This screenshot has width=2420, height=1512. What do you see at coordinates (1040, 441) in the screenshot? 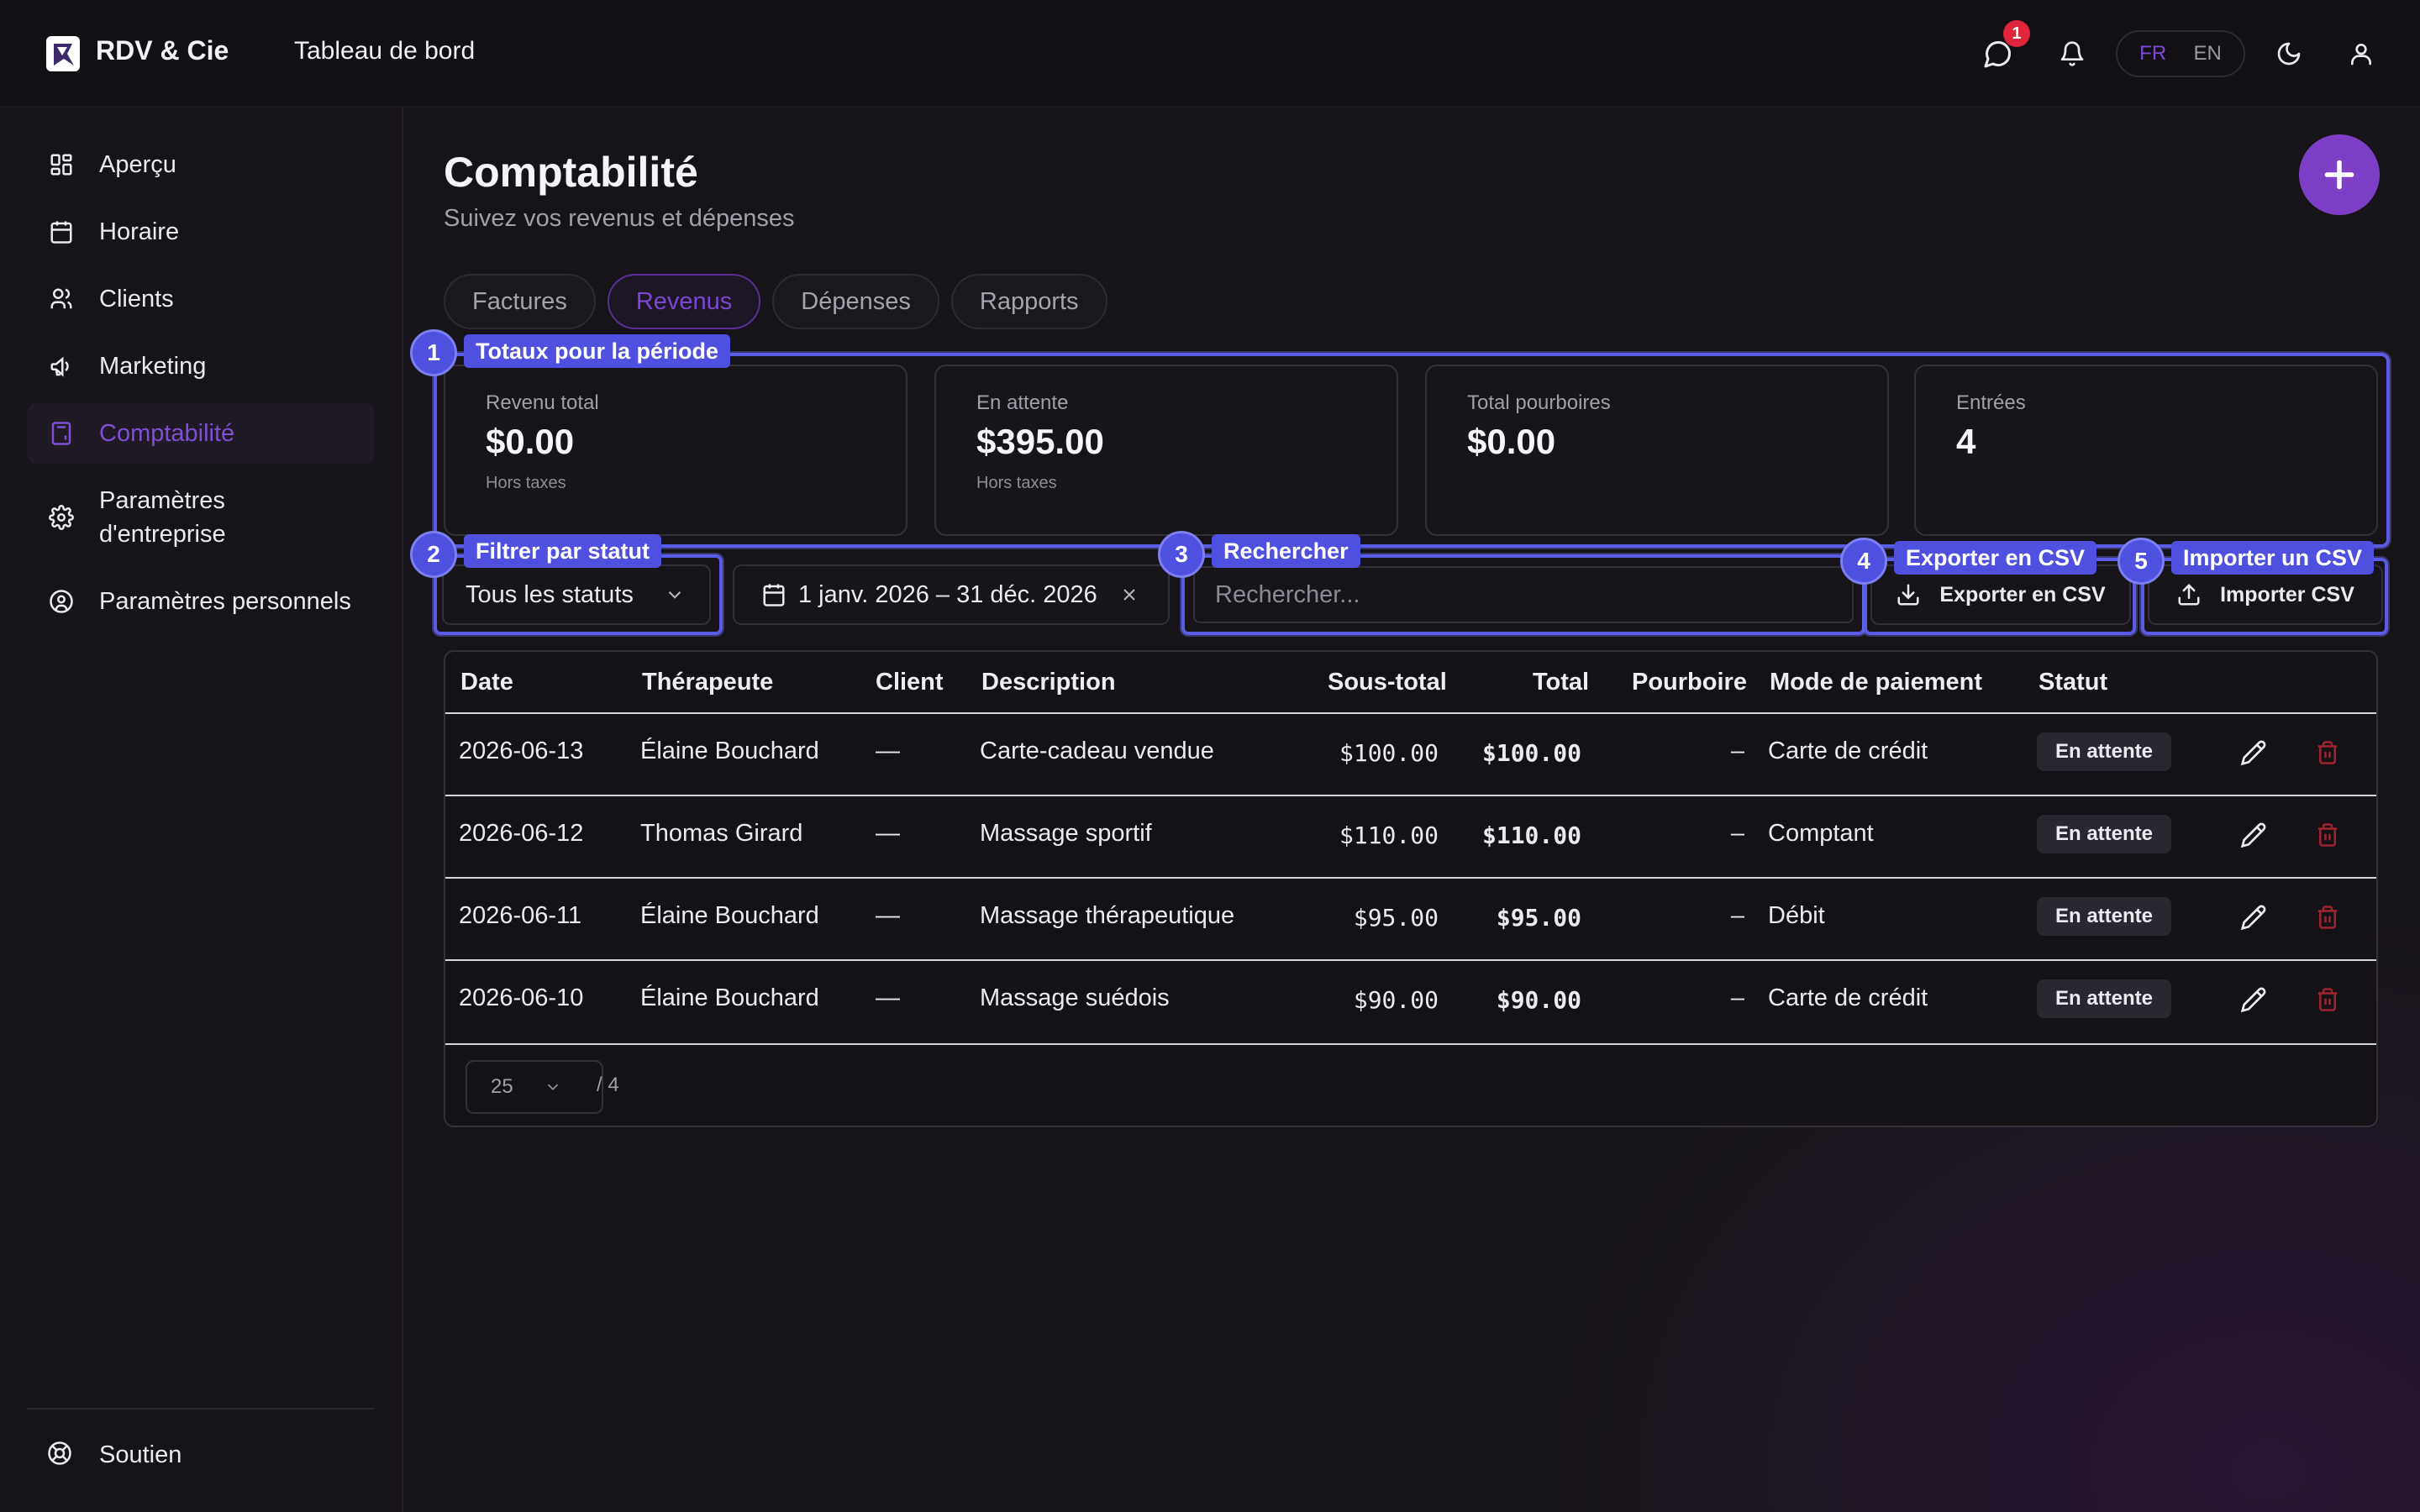
I see `stat-value: $395.00` at bounding box center [1040, 441].